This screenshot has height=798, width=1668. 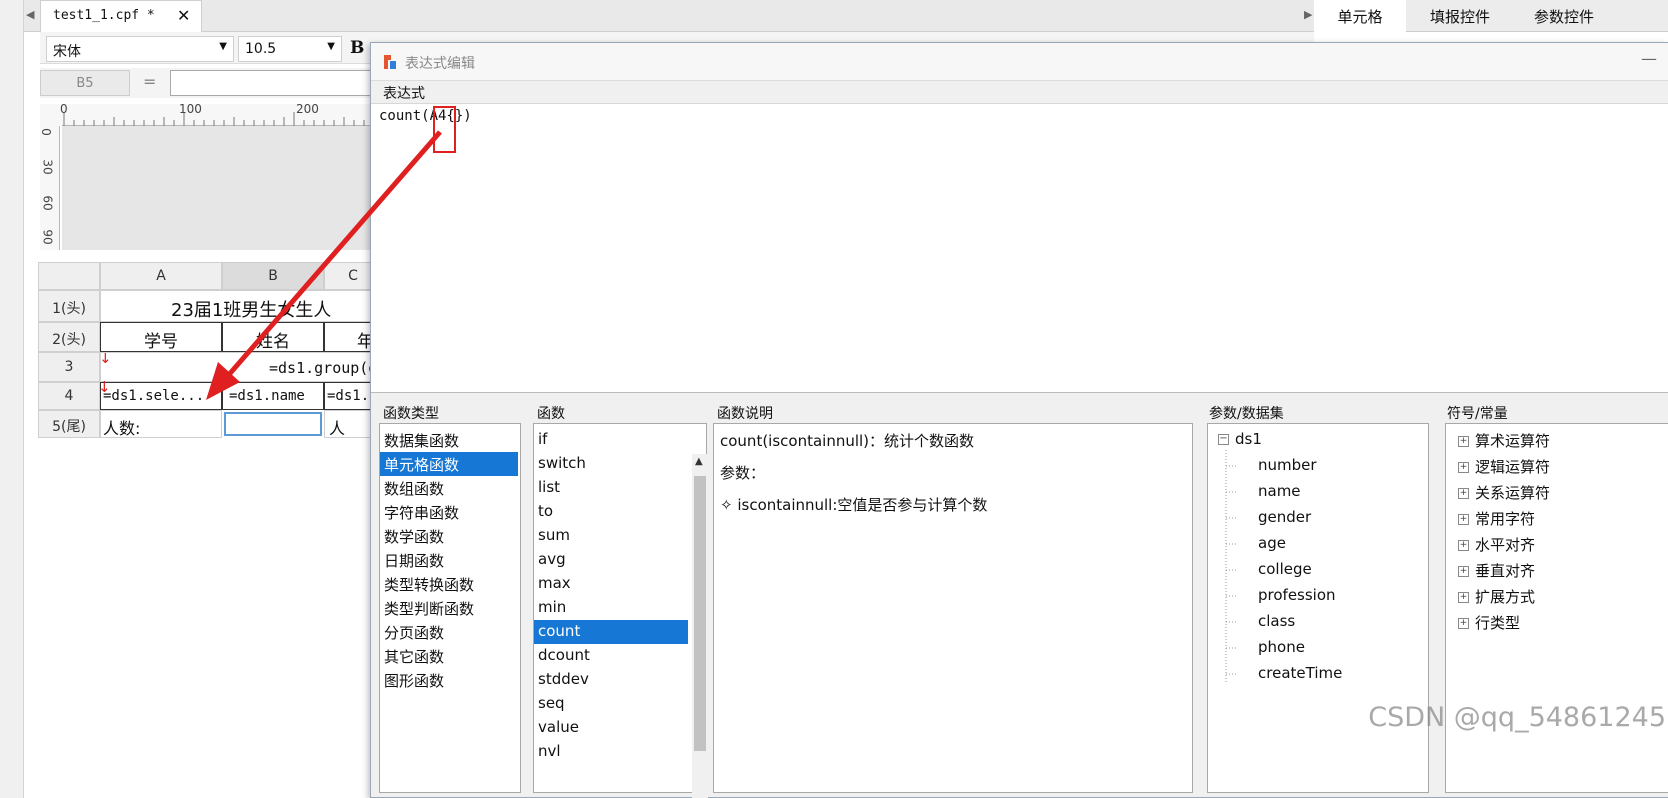 I want to click on ruler-tick-label: 0, so click(x=64, y=109).